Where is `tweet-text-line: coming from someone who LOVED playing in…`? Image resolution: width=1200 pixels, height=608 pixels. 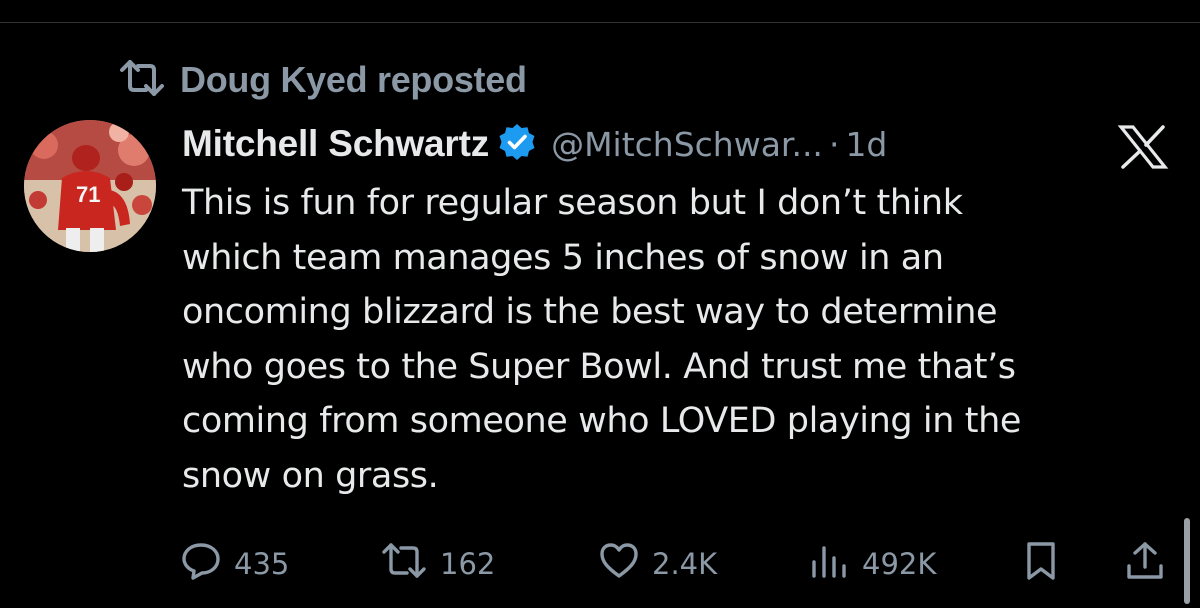 tweet-text-line: coming from someone who LOVED playing in… is located at coordinates (601, 421).